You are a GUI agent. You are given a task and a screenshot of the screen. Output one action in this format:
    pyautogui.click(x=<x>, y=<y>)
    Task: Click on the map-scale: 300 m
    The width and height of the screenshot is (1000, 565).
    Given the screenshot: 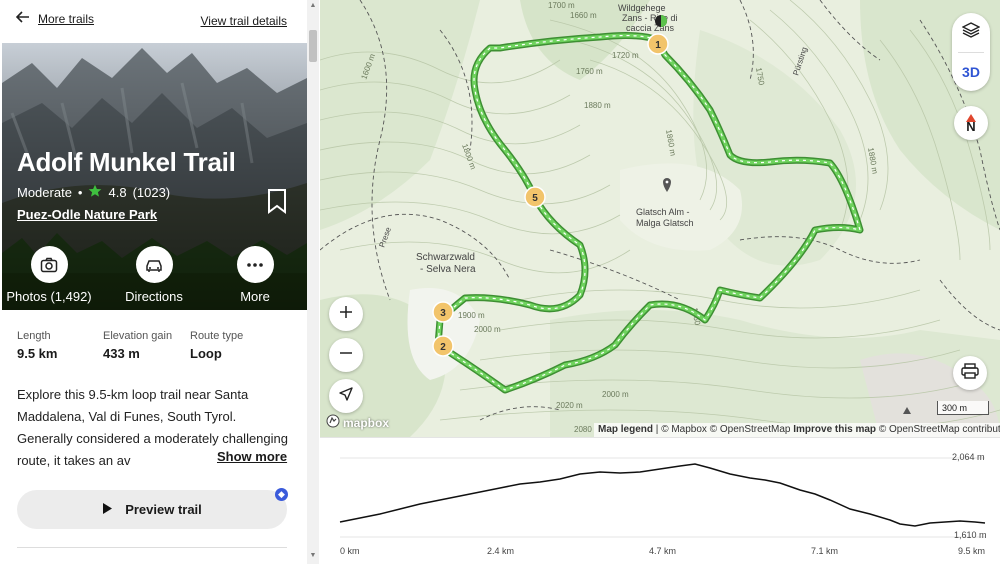 What is the action you would take?
    pyautogui.click(x=963, y=408)
    